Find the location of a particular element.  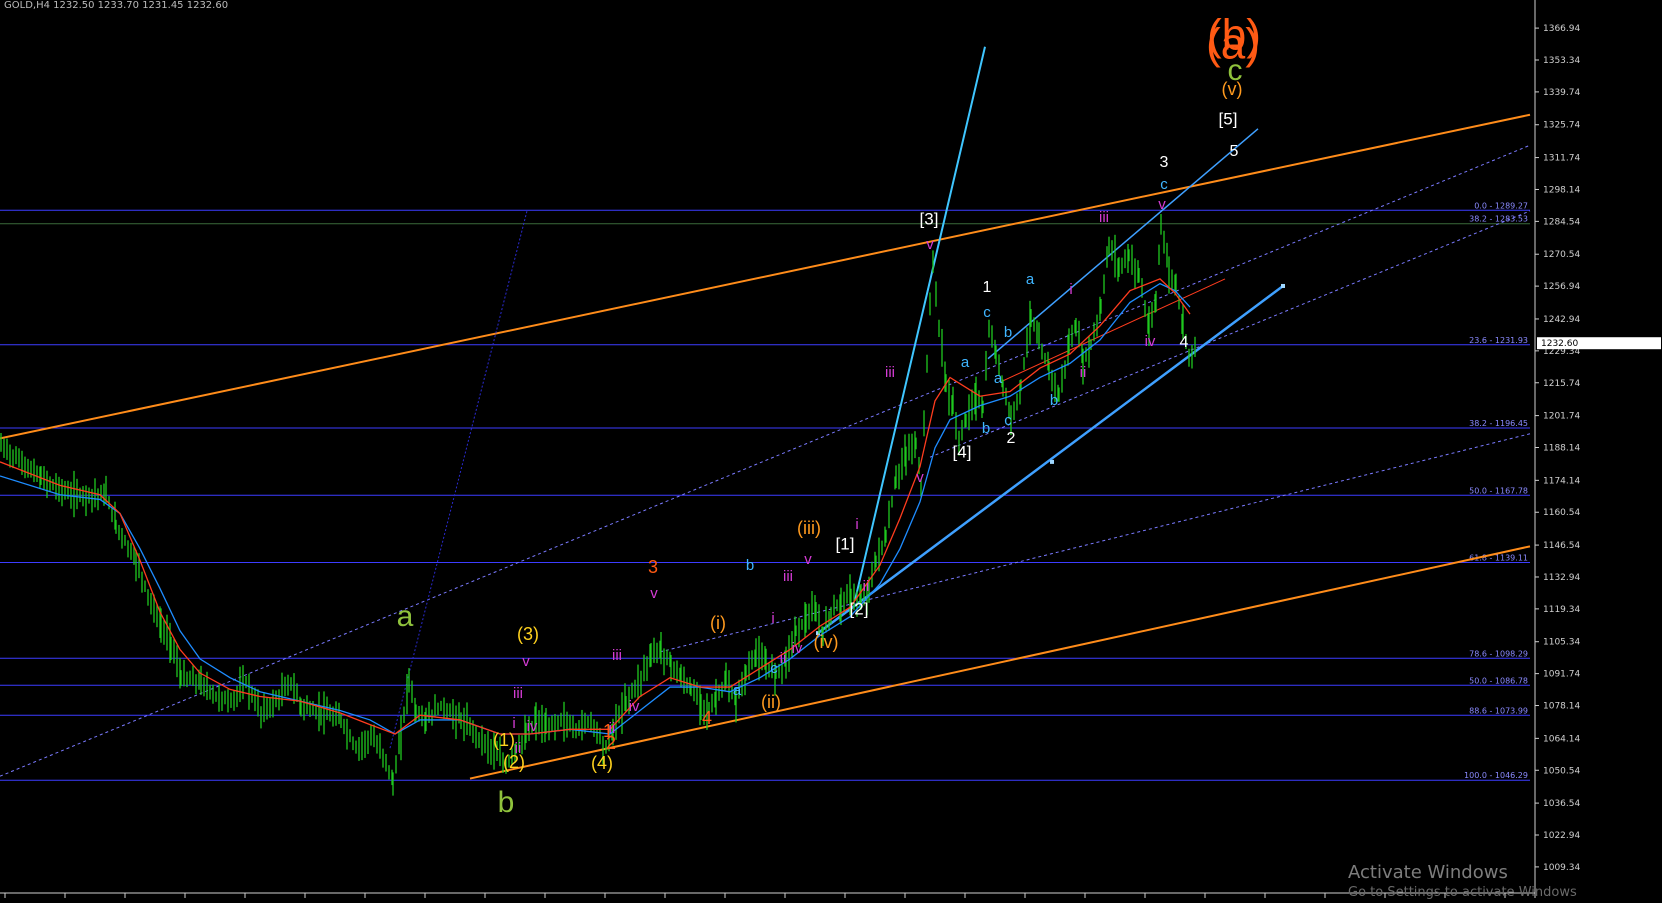

wave-label: (2) is located at coordinates (514, 762).